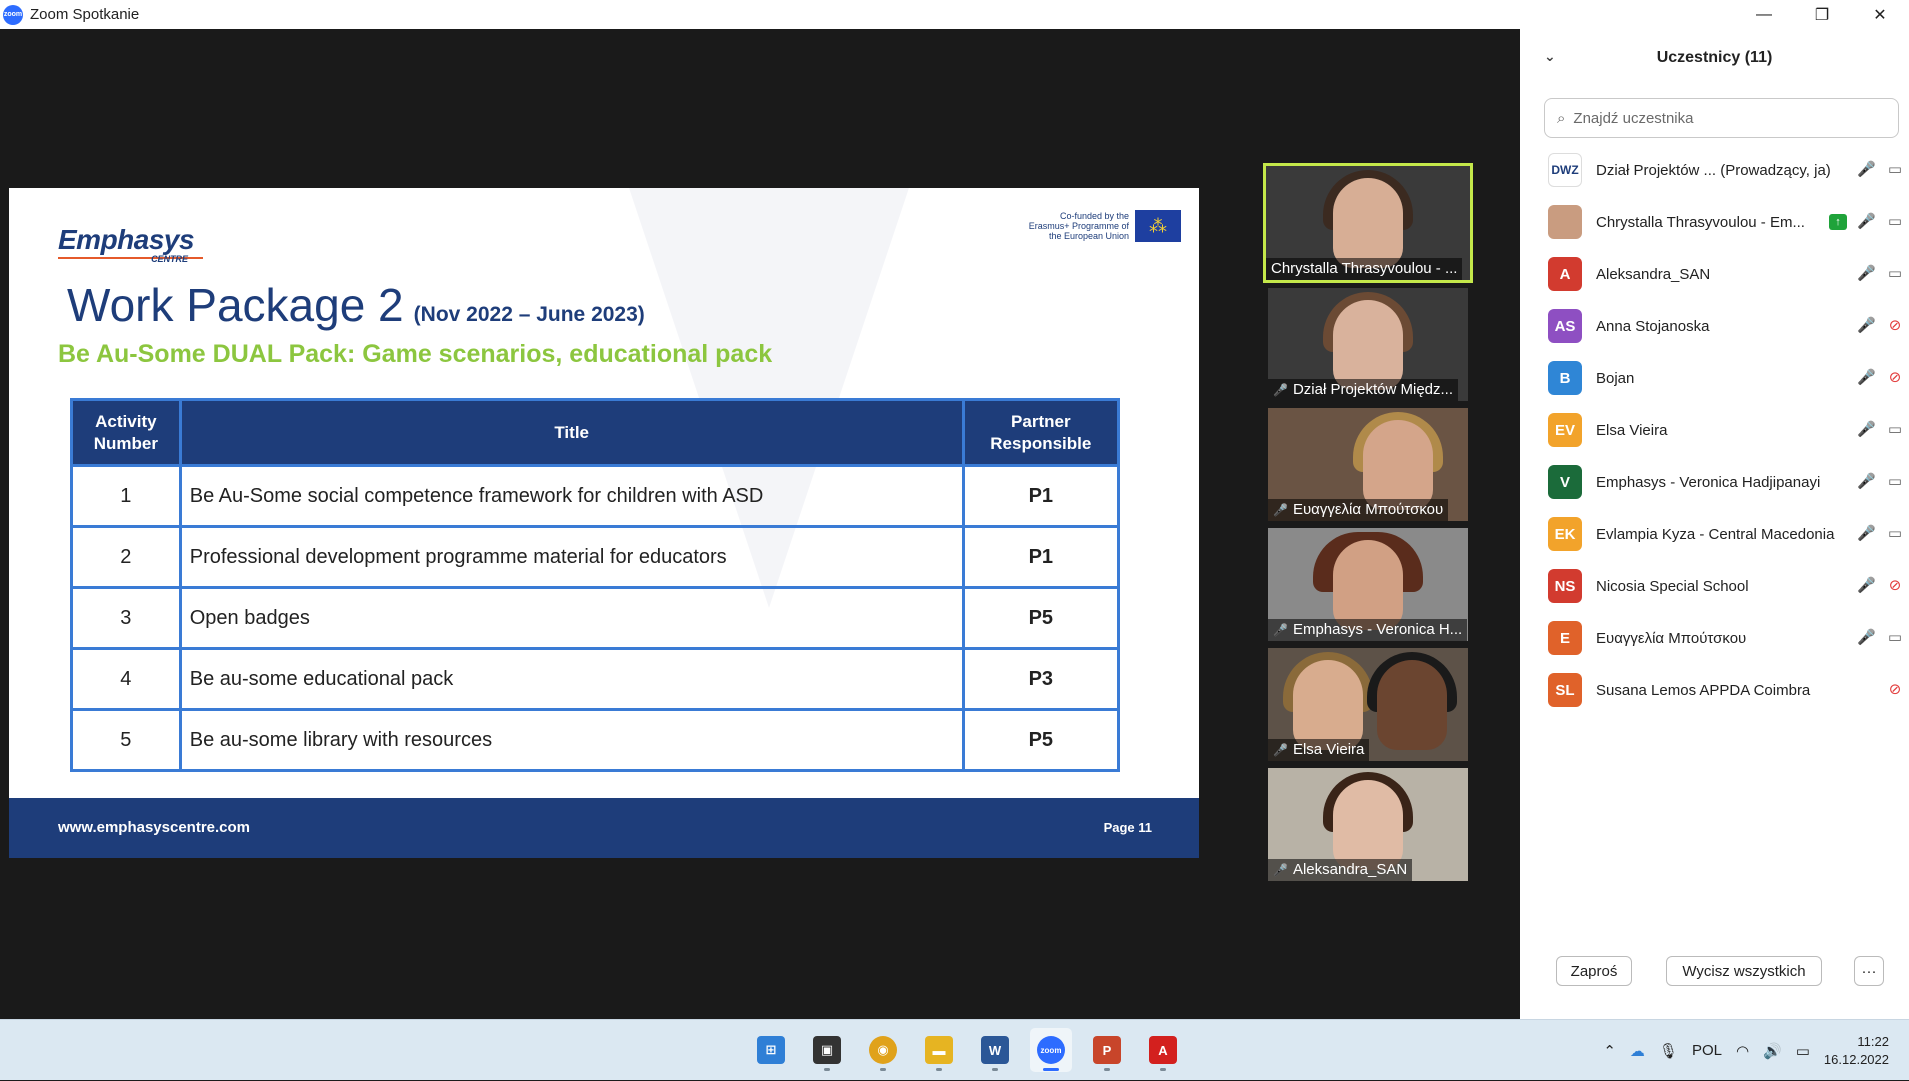 The image size is (1909, 1081). What do you see at coordinates (1744, 971) in the screenshot?
I see `mute-all-button: Wycisz wszystkich` at bounding box center [1744, 971].